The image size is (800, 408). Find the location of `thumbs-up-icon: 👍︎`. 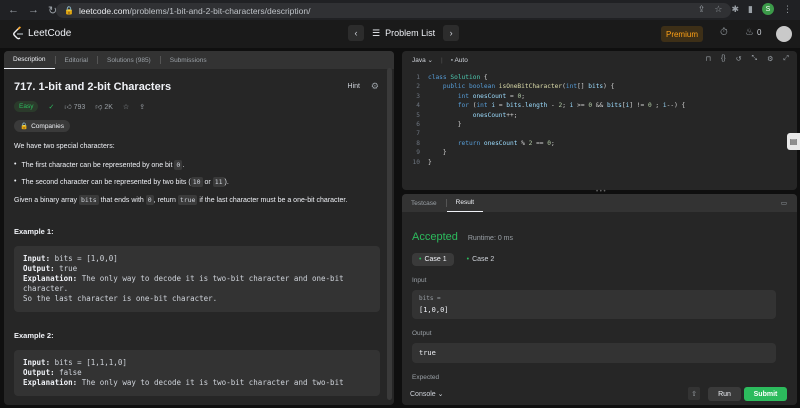

thumbs-up-icon: 👍︎ is located at coordinates (68, 107).